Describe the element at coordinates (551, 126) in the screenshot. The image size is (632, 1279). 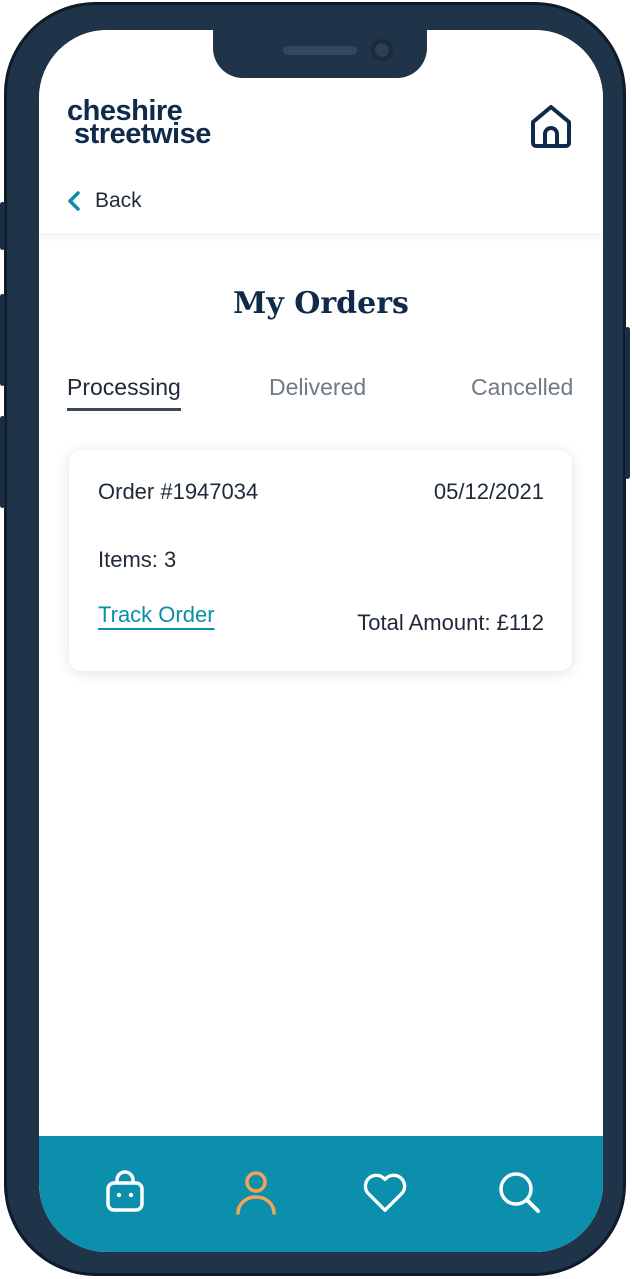
I see `home-icon` at that location.